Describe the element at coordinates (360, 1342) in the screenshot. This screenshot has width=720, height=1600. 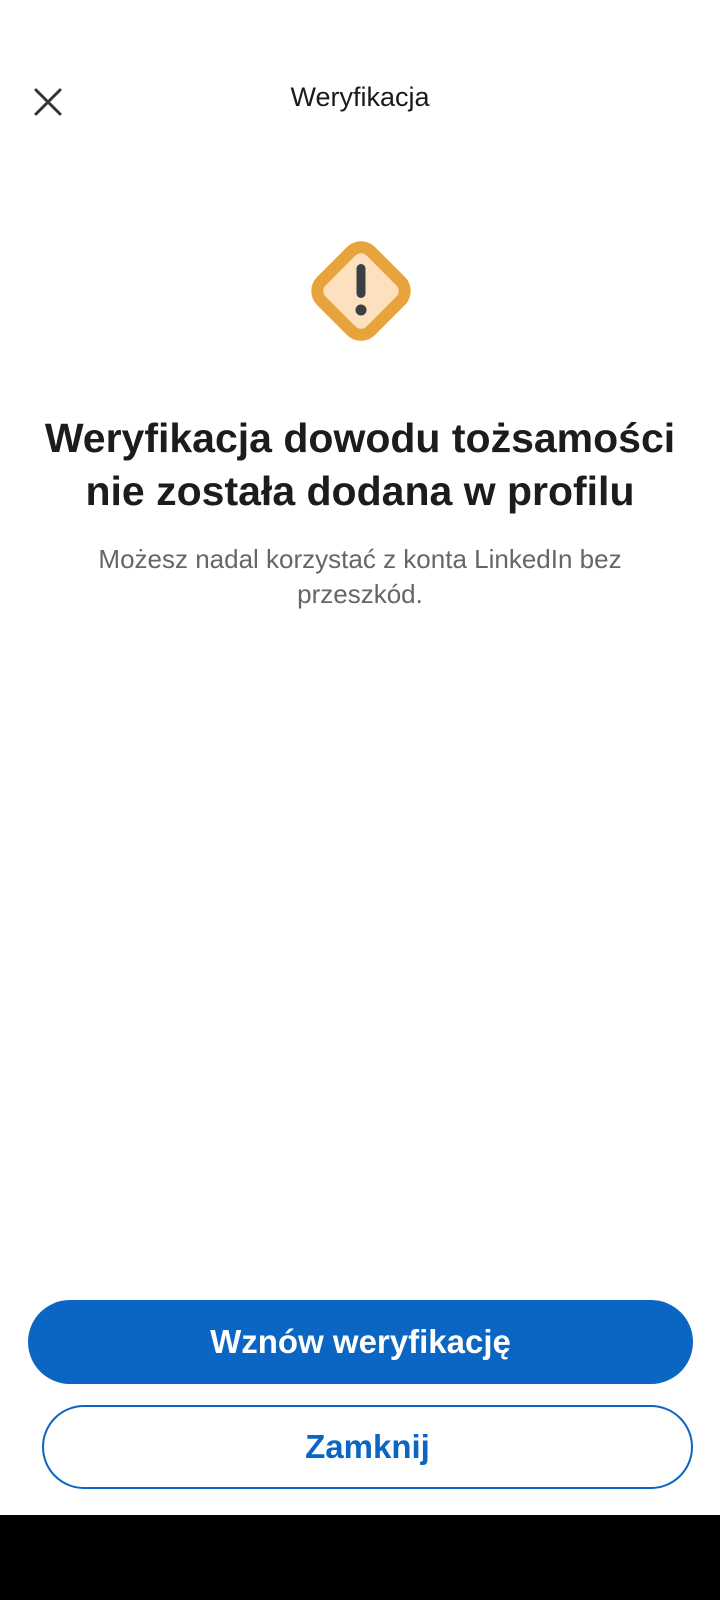
I see `resume-verification-button: Wznów weryfikację` at that location.